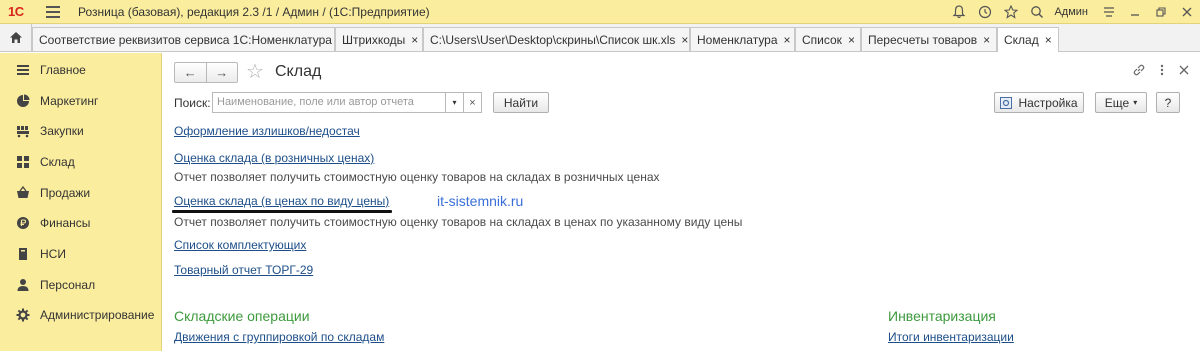 This screenshot has width=1200, height=351. Describe the element at coordinates (1161, 12) in the screenshot. I see `restore-icon` at that location.